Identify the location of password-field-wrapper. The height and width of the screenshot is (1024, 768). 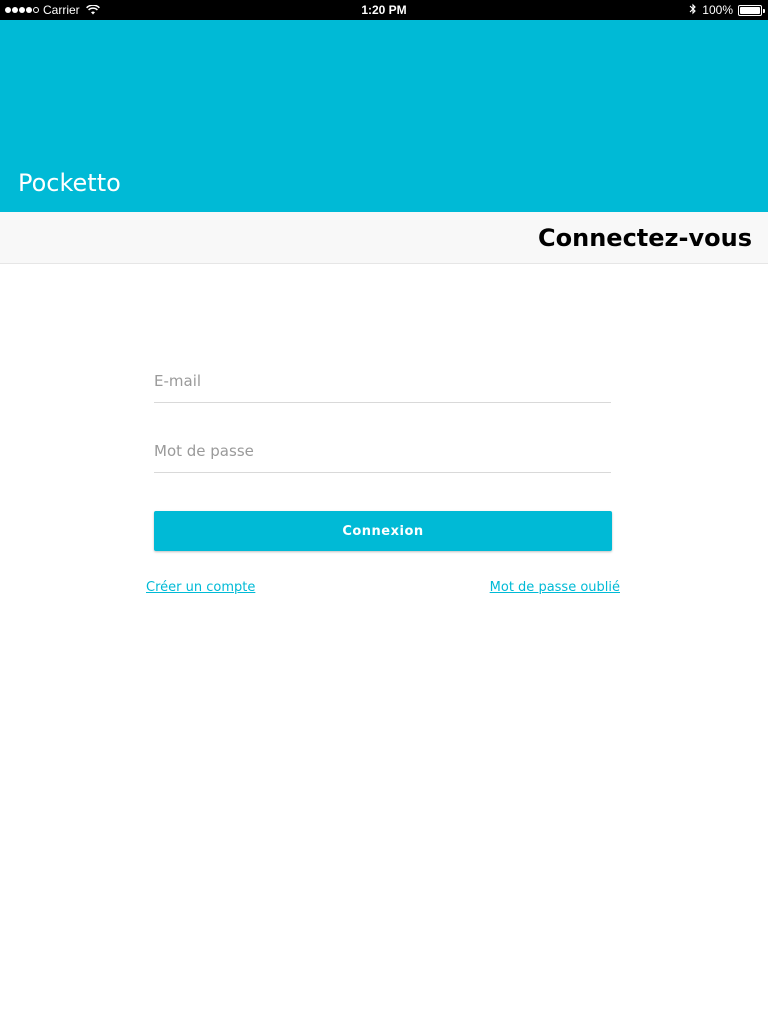
(382, 449).